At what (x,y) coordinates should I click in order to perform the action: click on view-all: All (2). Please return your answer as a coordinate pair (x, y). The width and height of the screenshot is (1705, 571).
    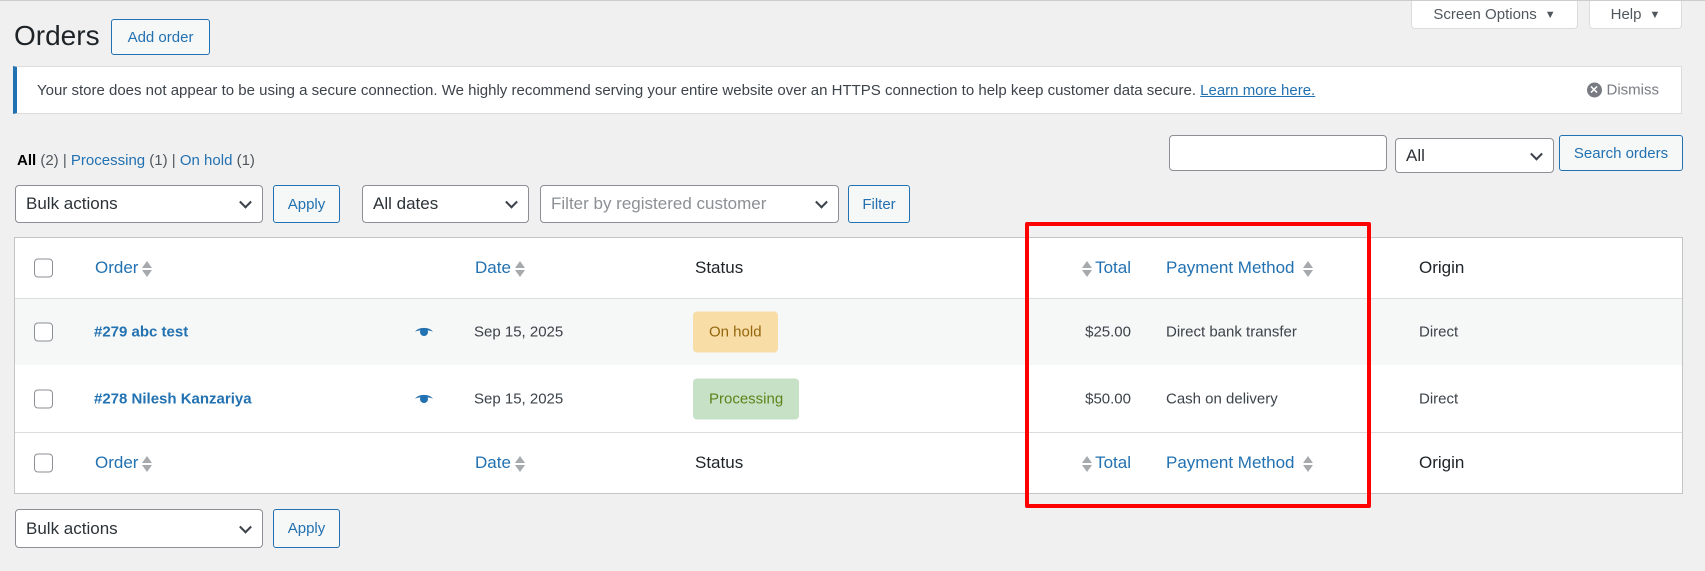
    Looking at the image, I should click on (38, 160).